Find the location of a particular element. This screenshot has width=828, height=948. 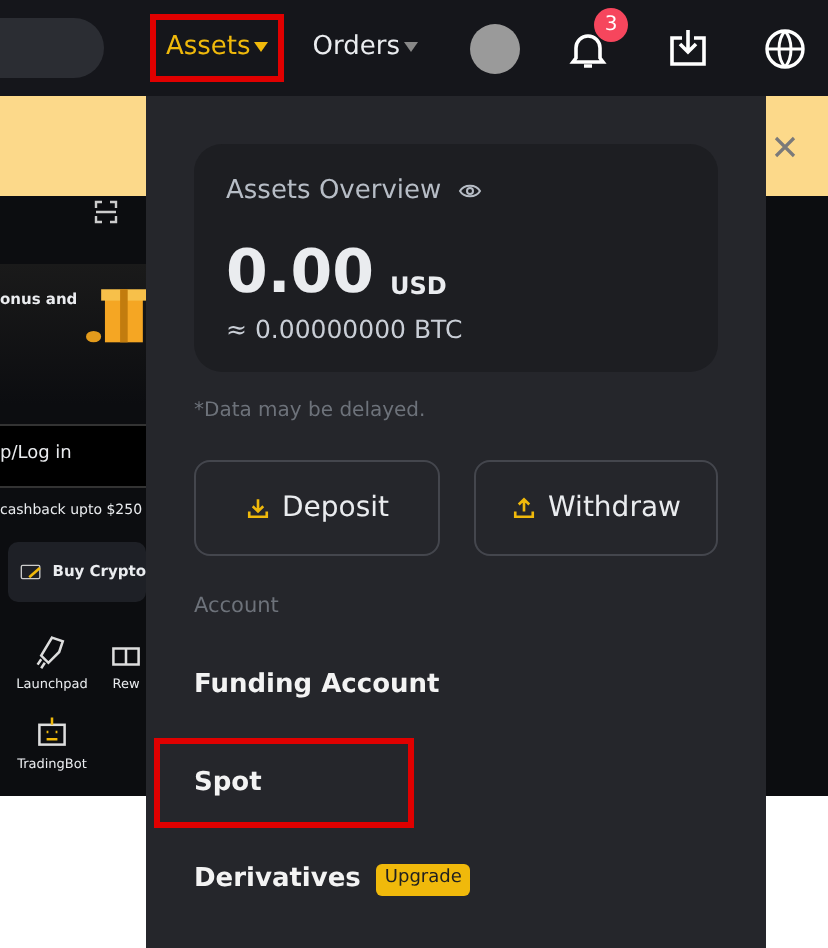

close-icon is located at coordinates (785, 146).